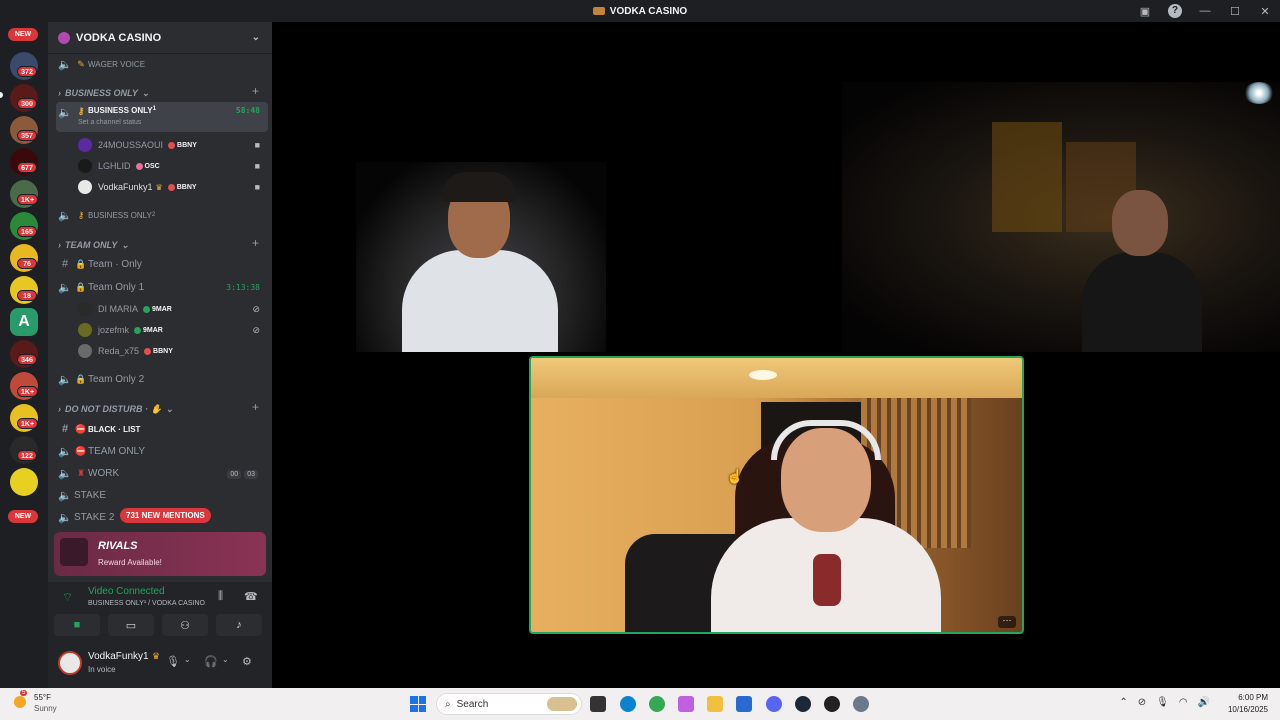 This screenshot has height=720, width=1280. Describe the element at coordinates (448, 704) in the screenshot. I see `search-icon: ⌕` at that location.